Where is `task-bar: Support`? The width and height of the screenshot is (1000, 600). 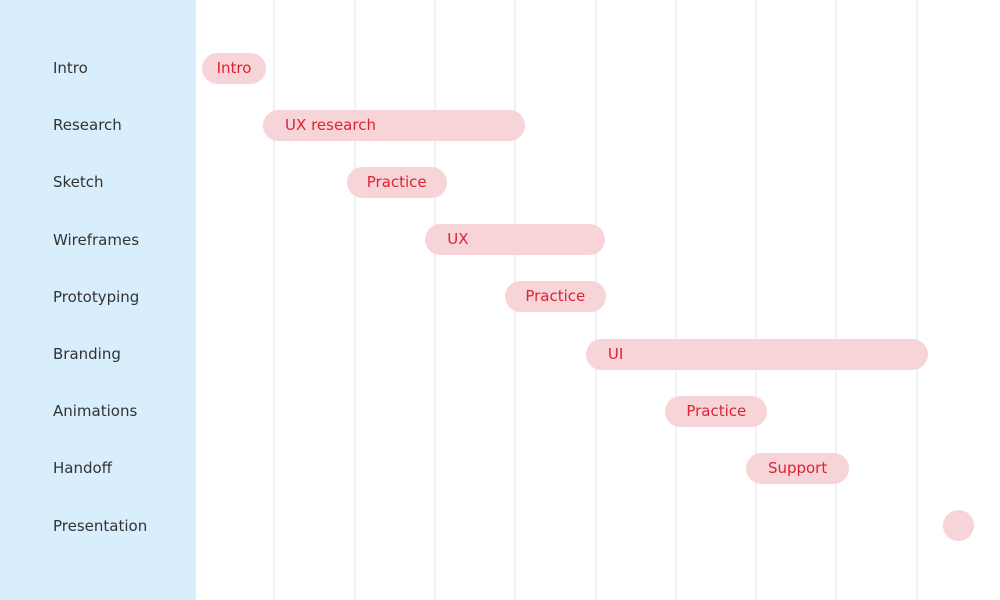 task-bar: Support is located at coordinates (797, 468).